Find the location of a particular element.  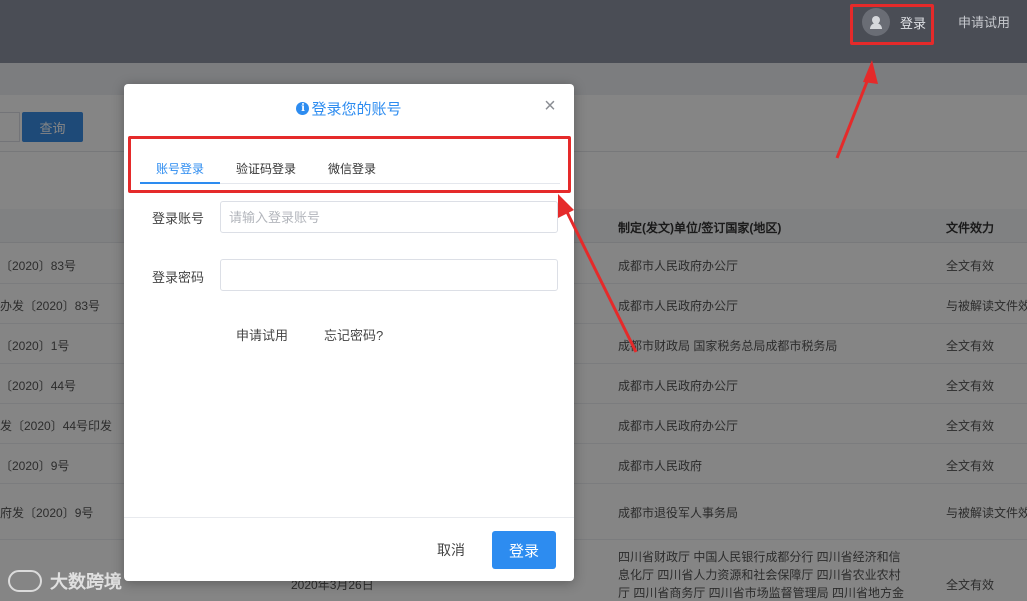

dialog-footer-divider is located at coordinates (349, 517).